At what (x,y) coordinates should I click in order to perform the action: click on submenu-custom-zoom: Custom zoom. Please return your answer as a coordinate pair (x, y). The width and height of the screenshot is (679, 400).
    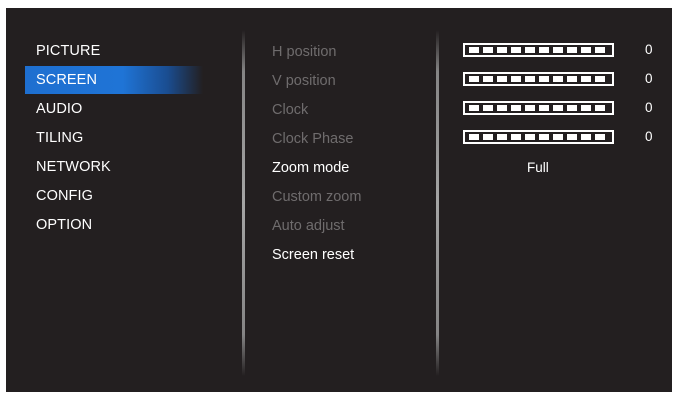
    Looking at the image, I should click on (317, 197).